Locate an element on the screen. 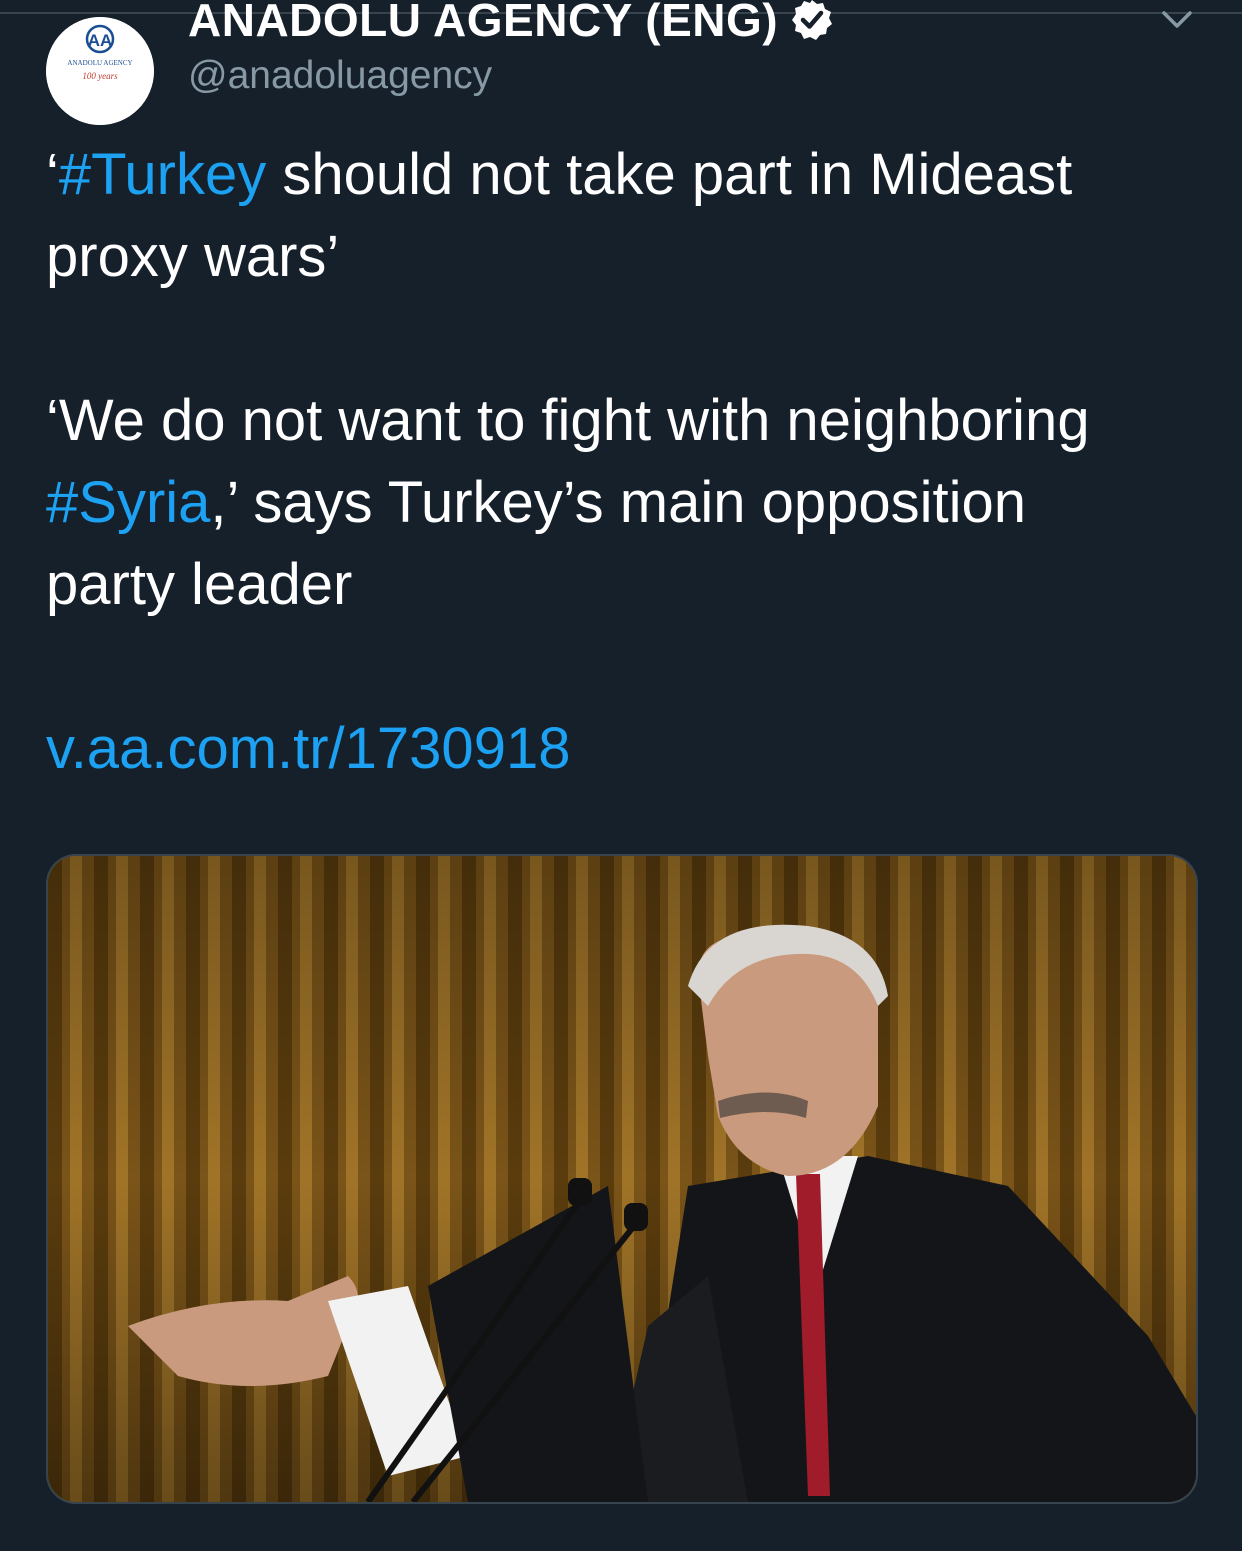  article-link: v.aa.com.tr/1730918 is located at coordinates (308, 748).